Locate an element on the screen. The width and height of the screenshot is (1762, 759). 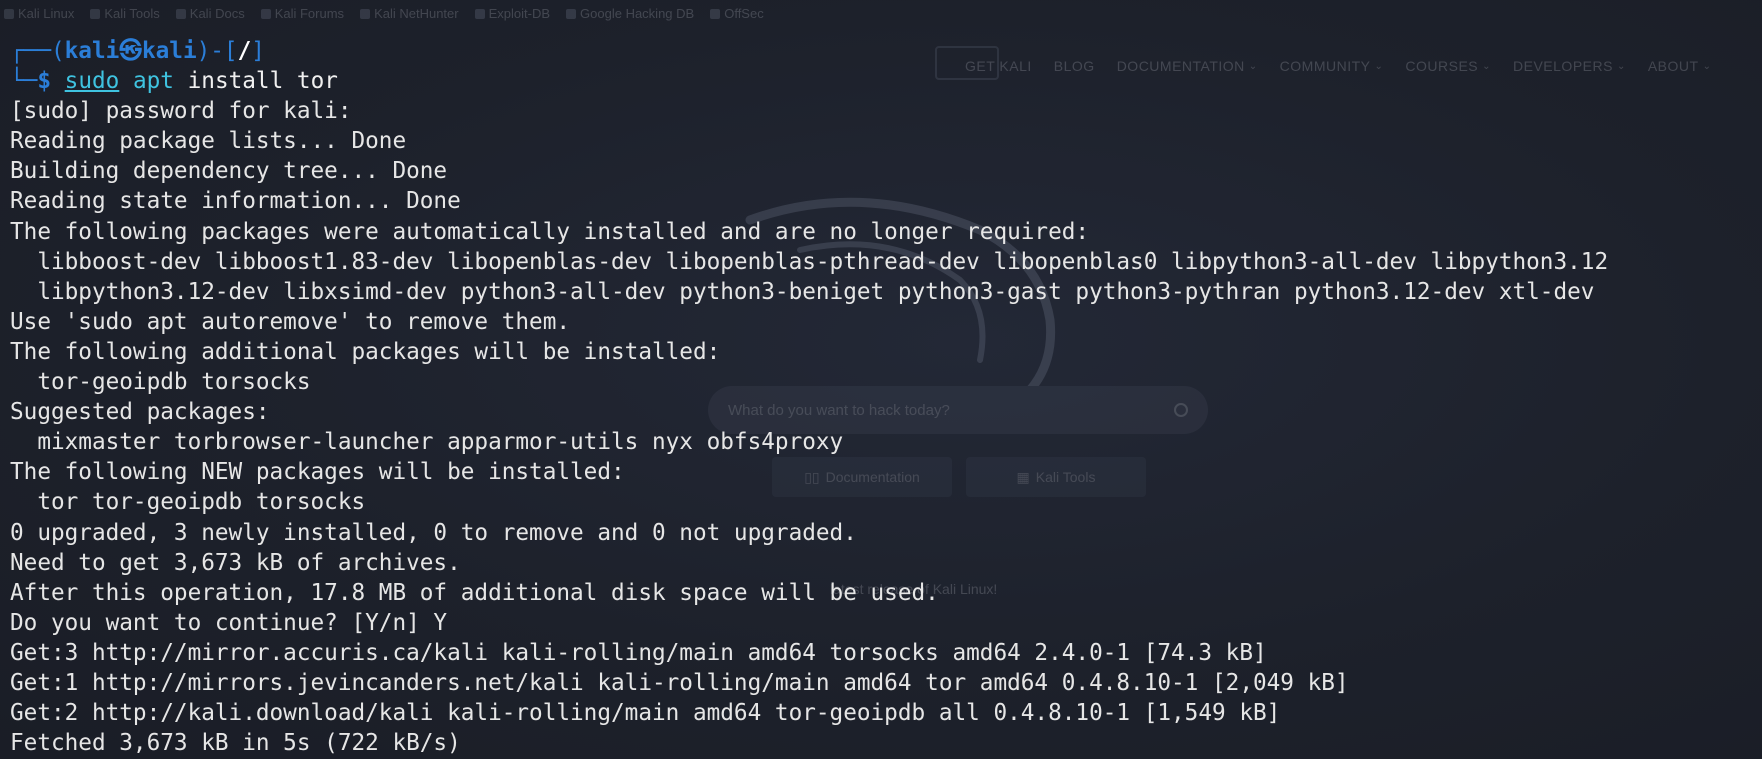
terminal-output-line: Building dependency tree... Done is located at coordinates (229, 171).